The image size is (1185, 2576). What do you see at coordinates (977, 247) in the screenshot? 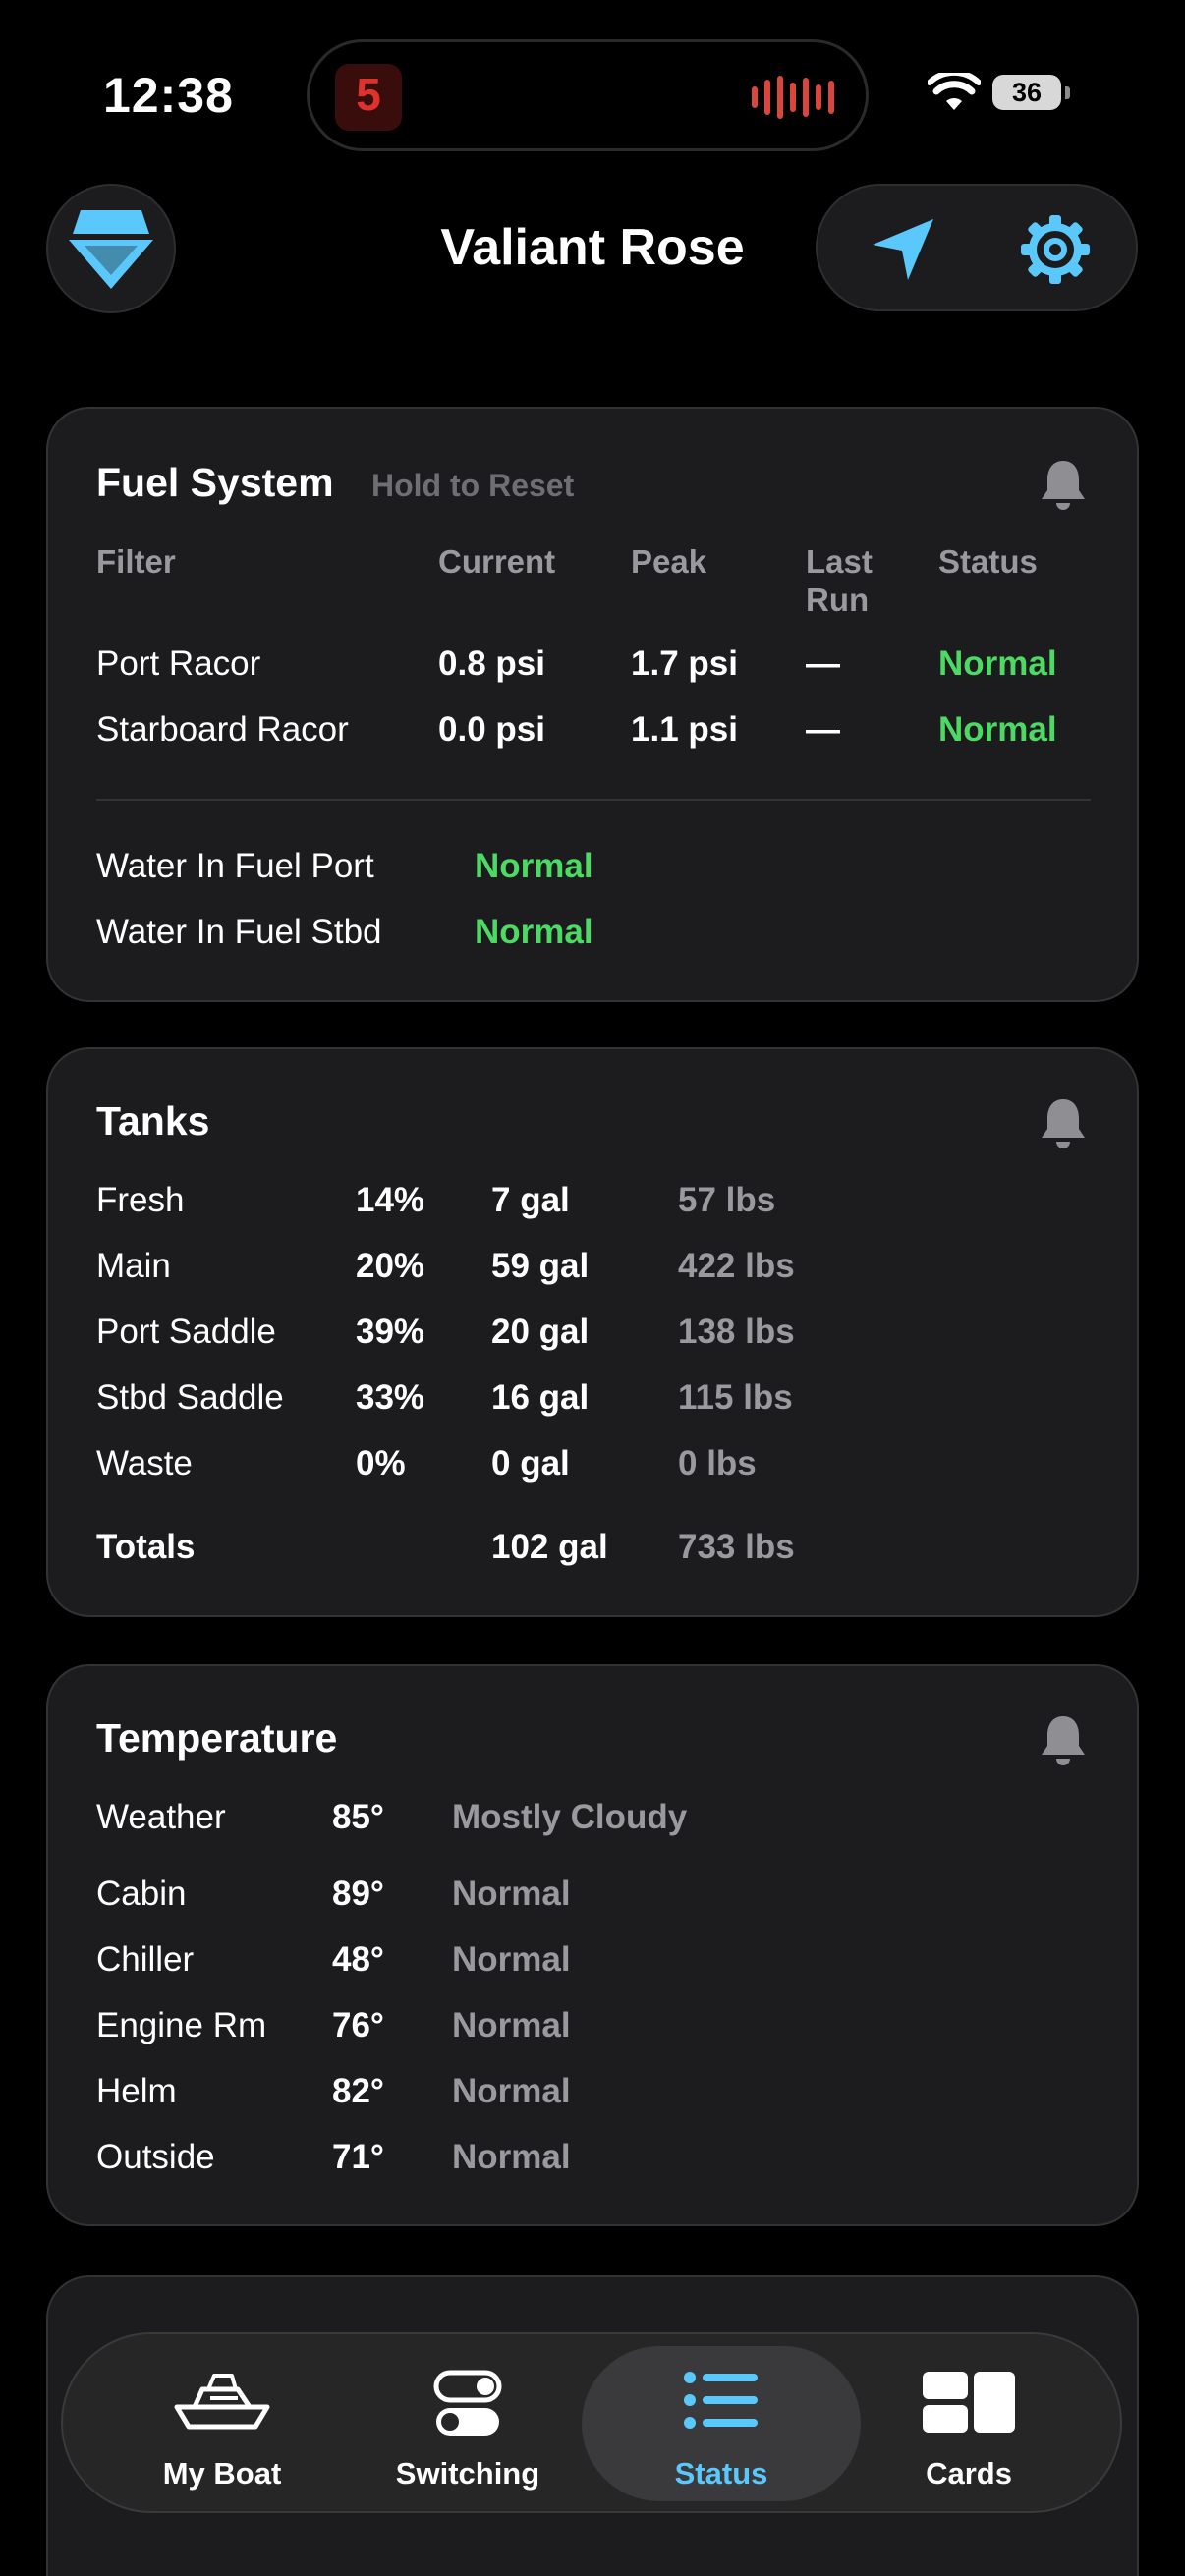
I see `header-actions` at bounding box center [977, 247].